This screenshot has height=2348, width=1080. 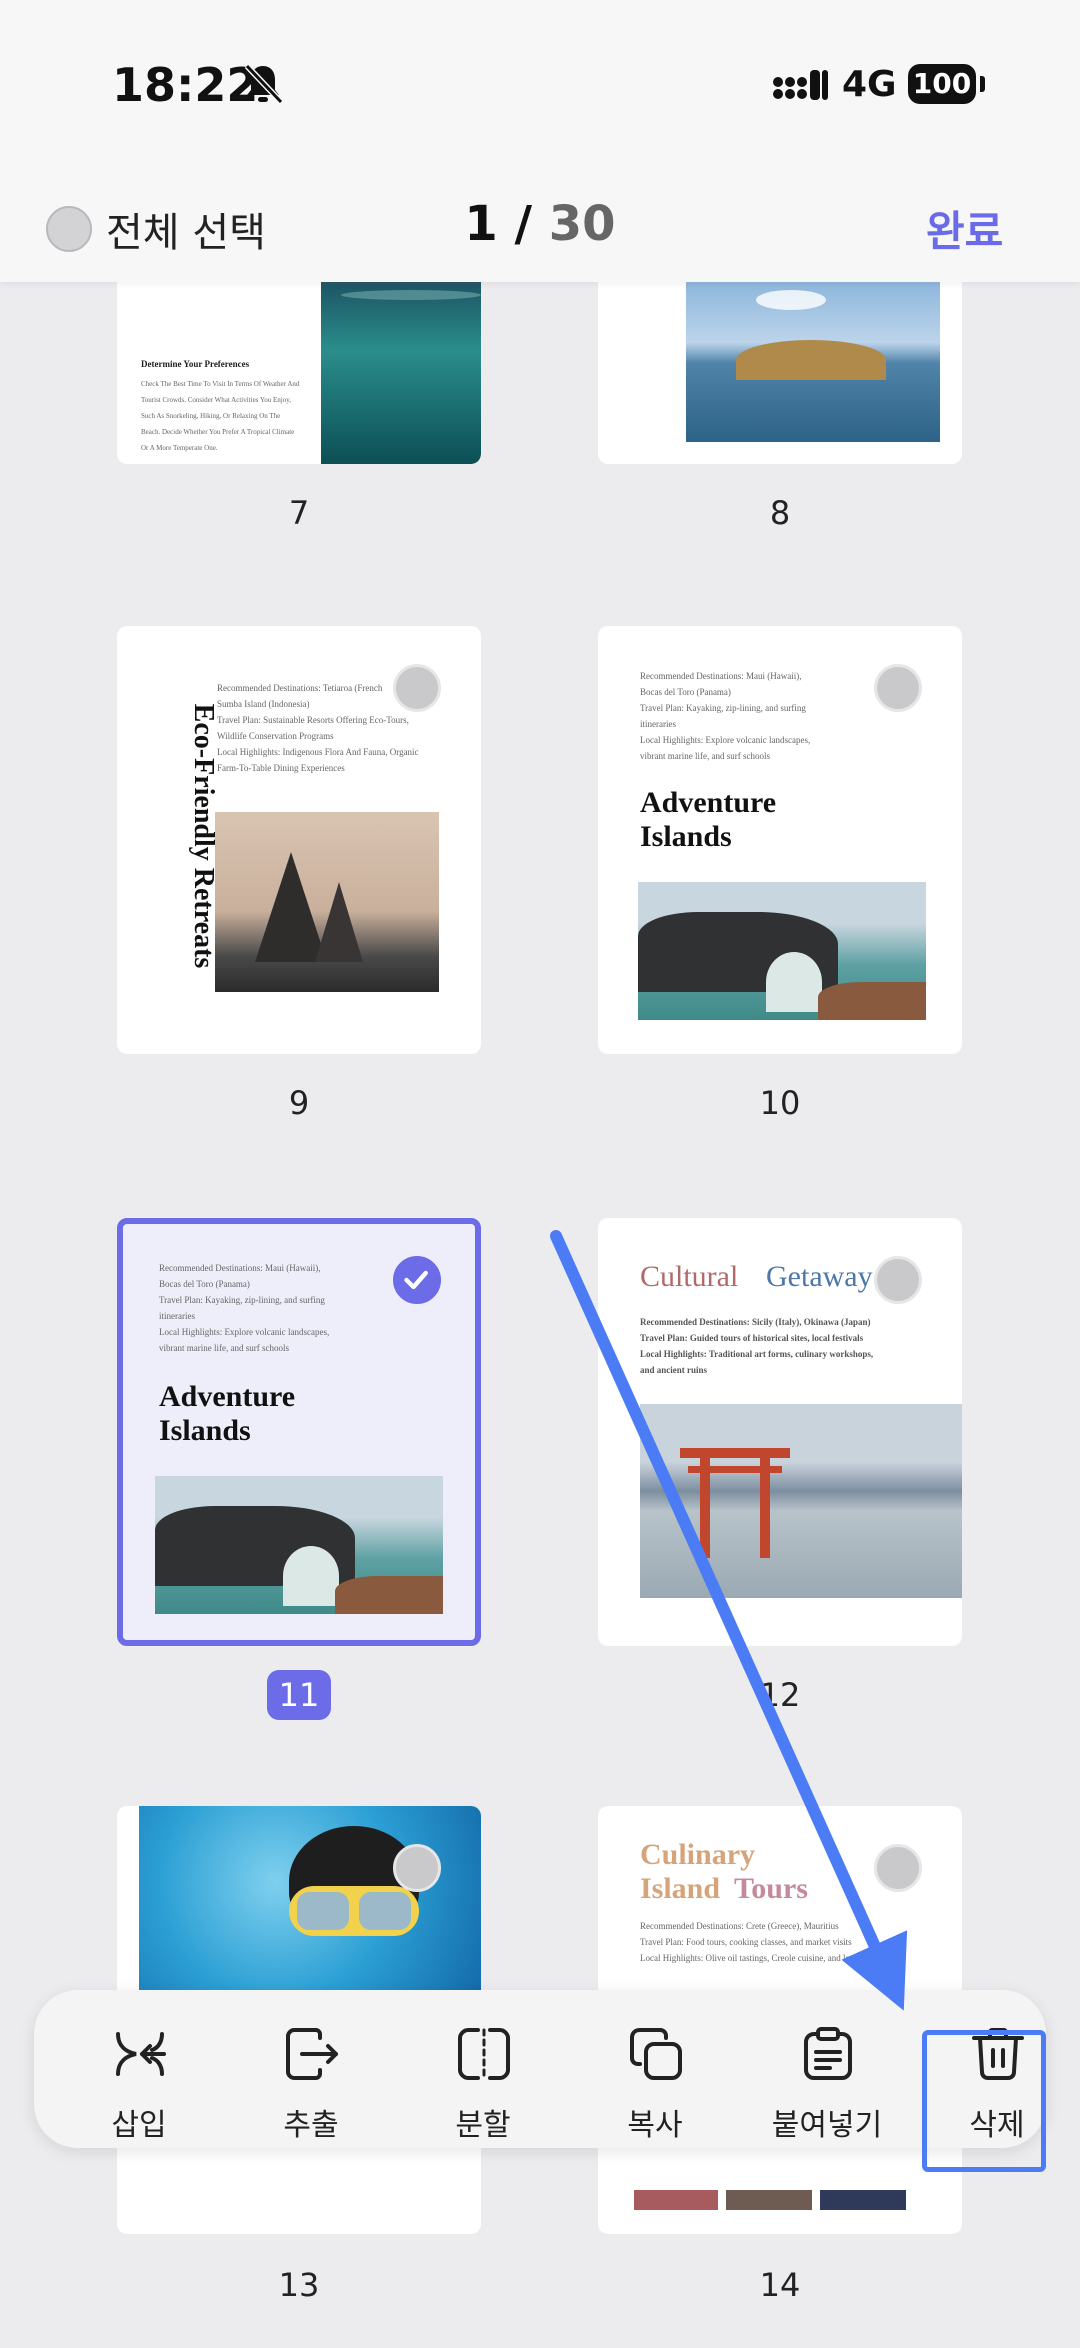 I want to click on page-9-vertical-title: Eco-Friendly Retreats, so click(x=203, y=836).